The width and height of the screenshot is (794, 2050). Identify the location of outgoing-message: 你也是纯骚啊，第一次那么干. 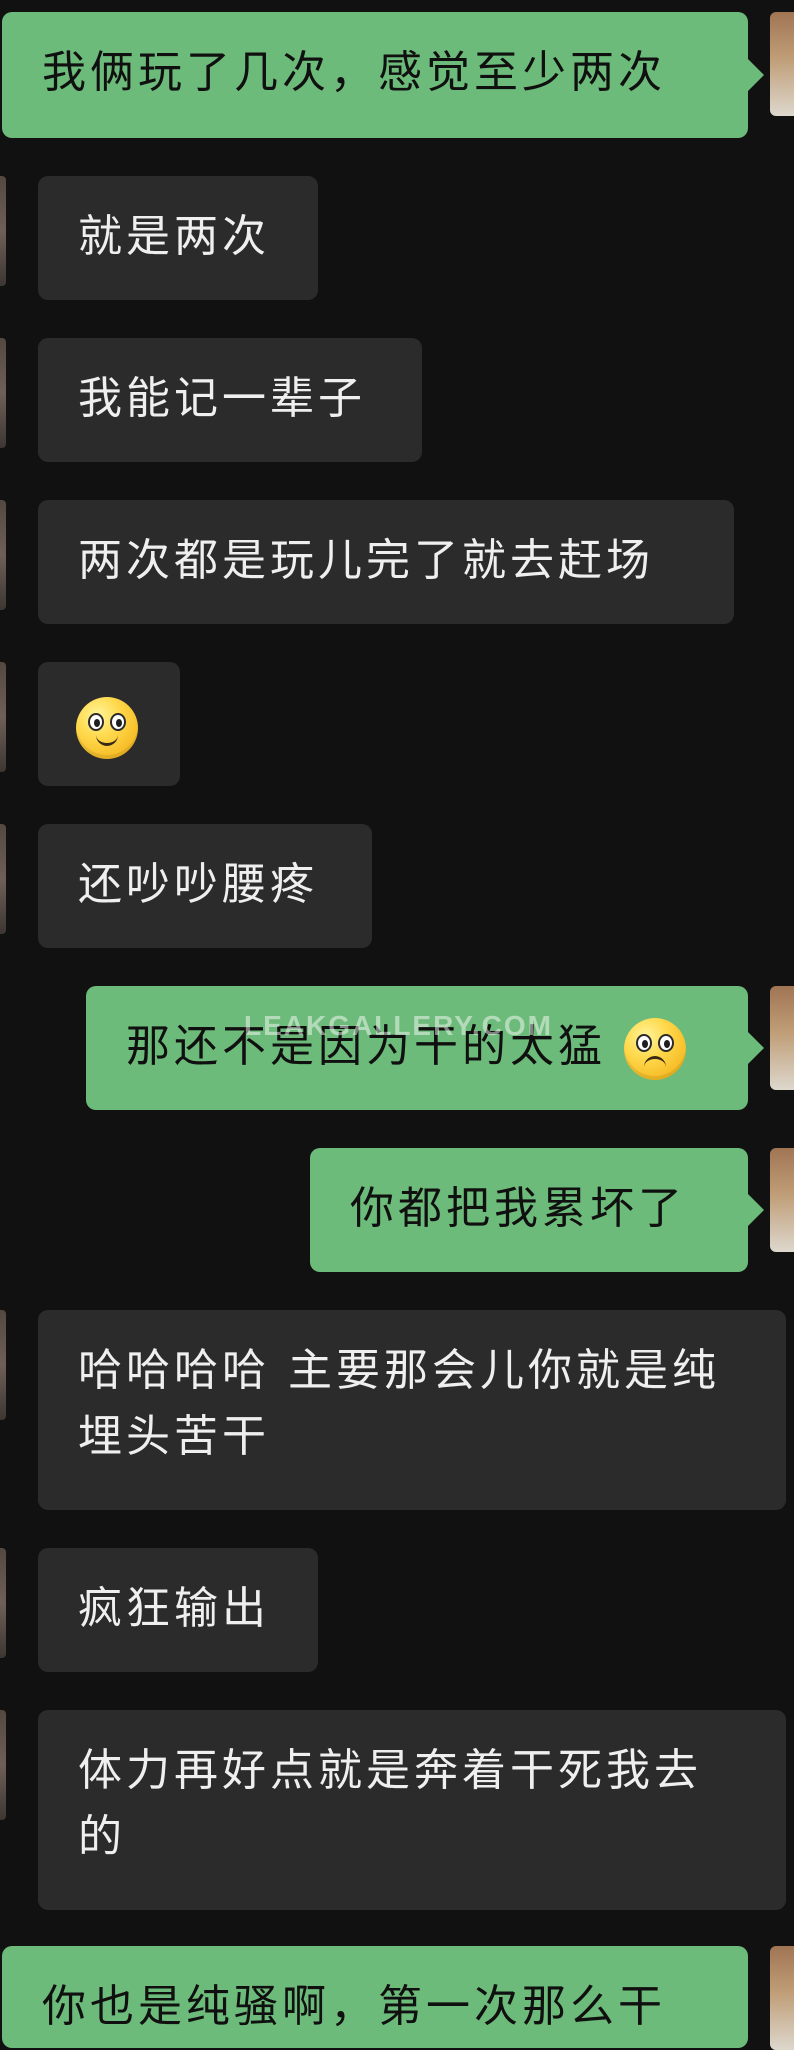
(375, 1997).